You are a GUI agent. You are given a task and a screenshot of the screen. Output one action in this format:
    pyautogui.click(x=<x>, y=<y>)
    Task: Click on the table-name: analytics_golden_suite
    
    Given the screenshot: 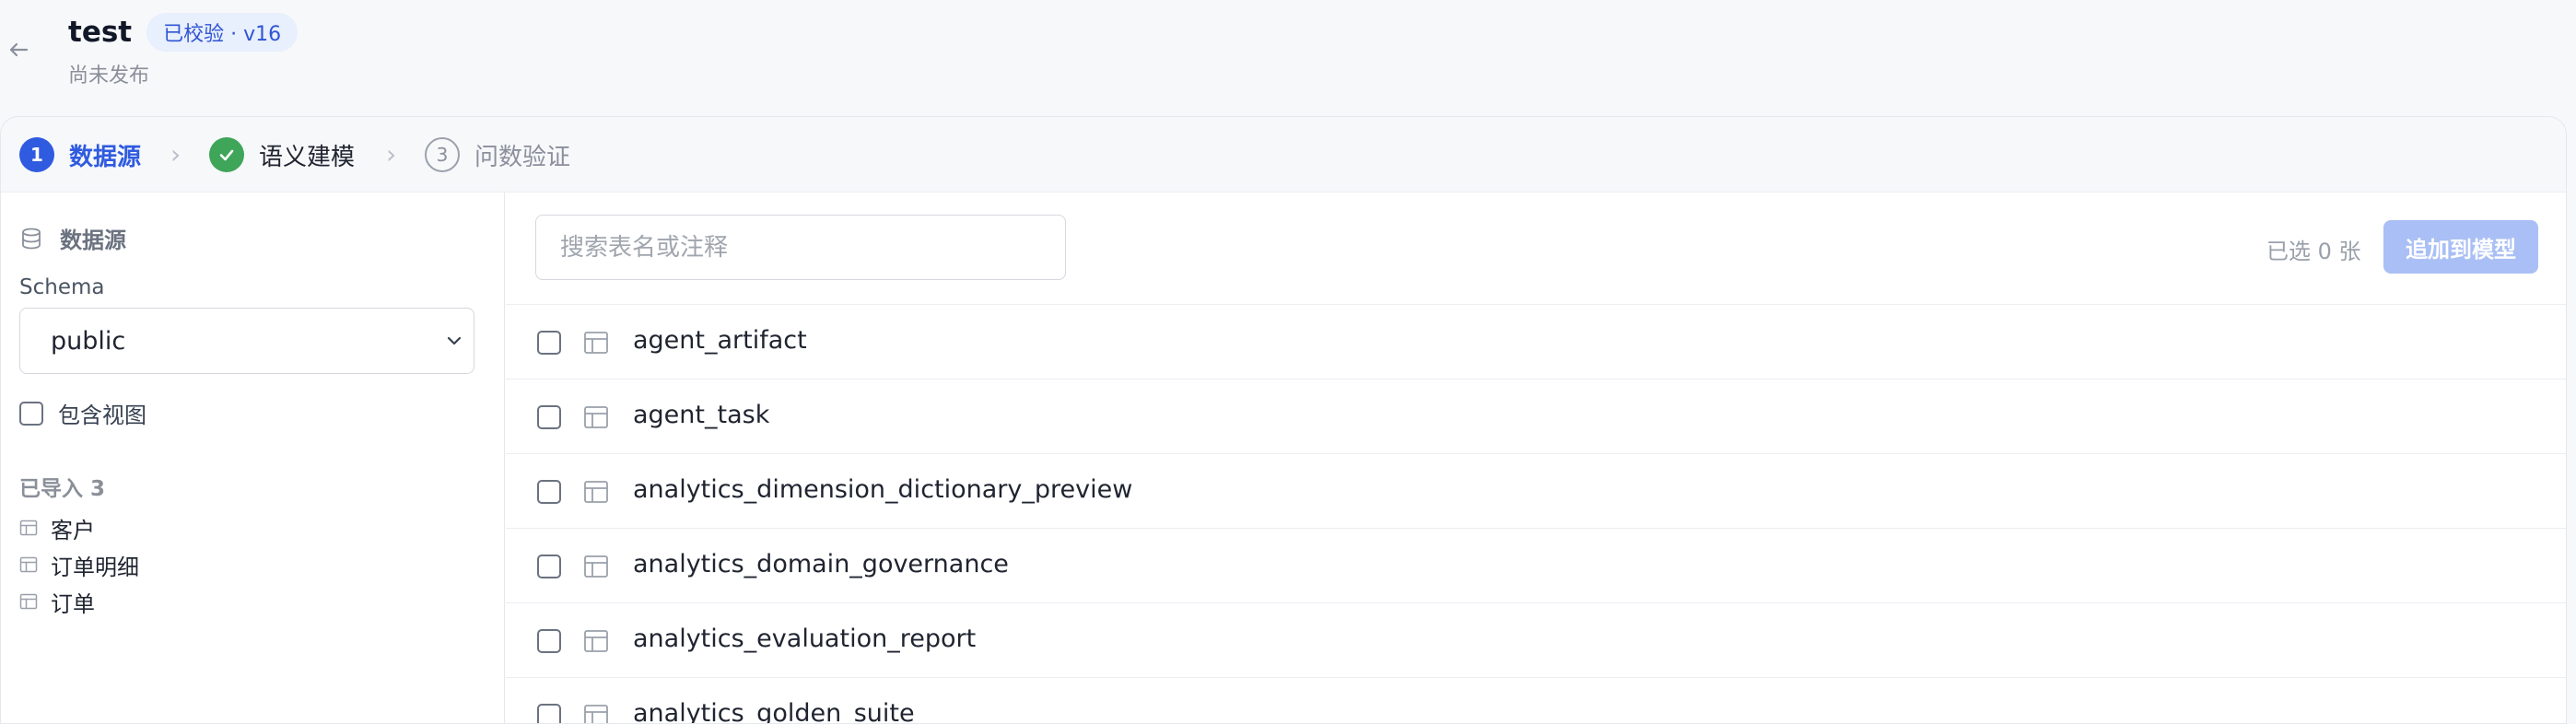 What is the action you would take?
    pyautogui.click(x=774, y=711)
    